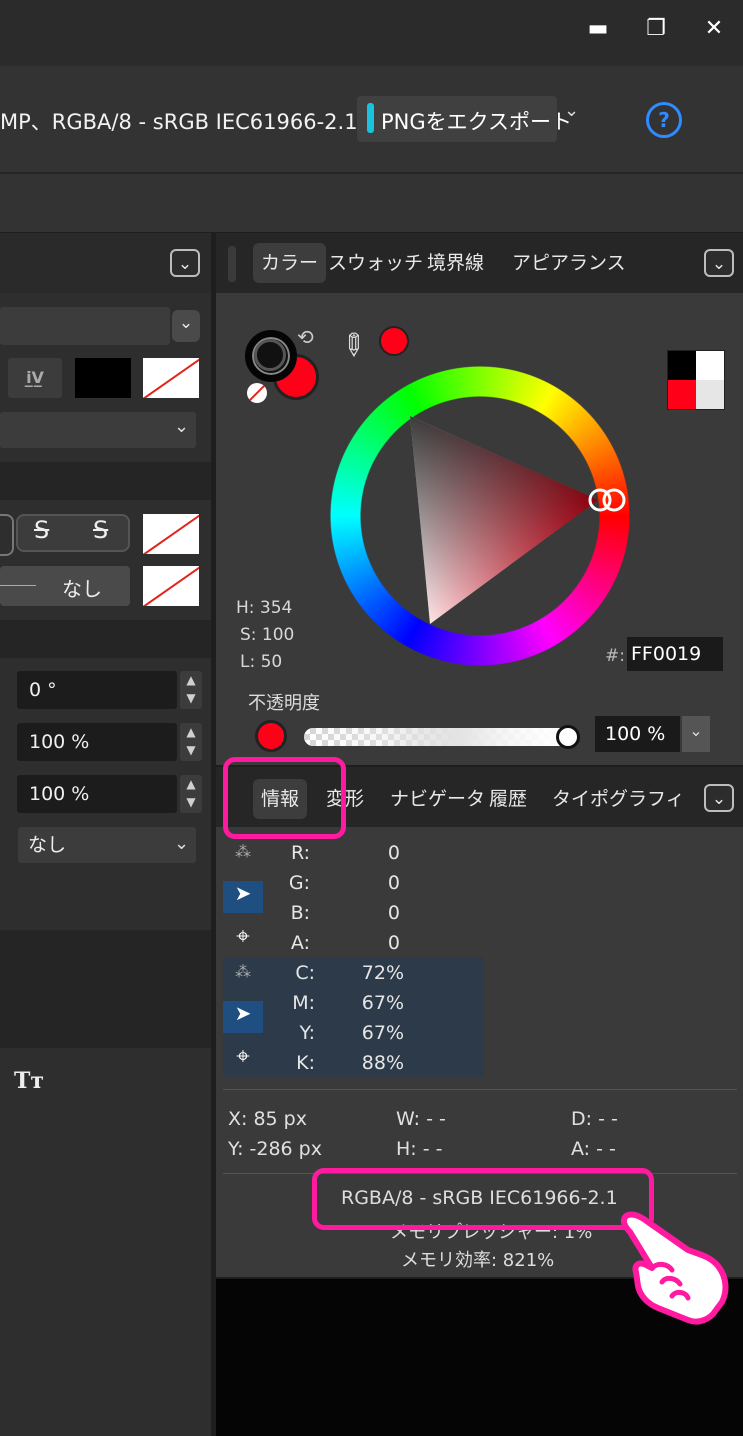  What do you see at coordinates (477, 122) in the screenshot?
I see `export-png-label: PNGをエクスポート` at bounding box center [477, 122].